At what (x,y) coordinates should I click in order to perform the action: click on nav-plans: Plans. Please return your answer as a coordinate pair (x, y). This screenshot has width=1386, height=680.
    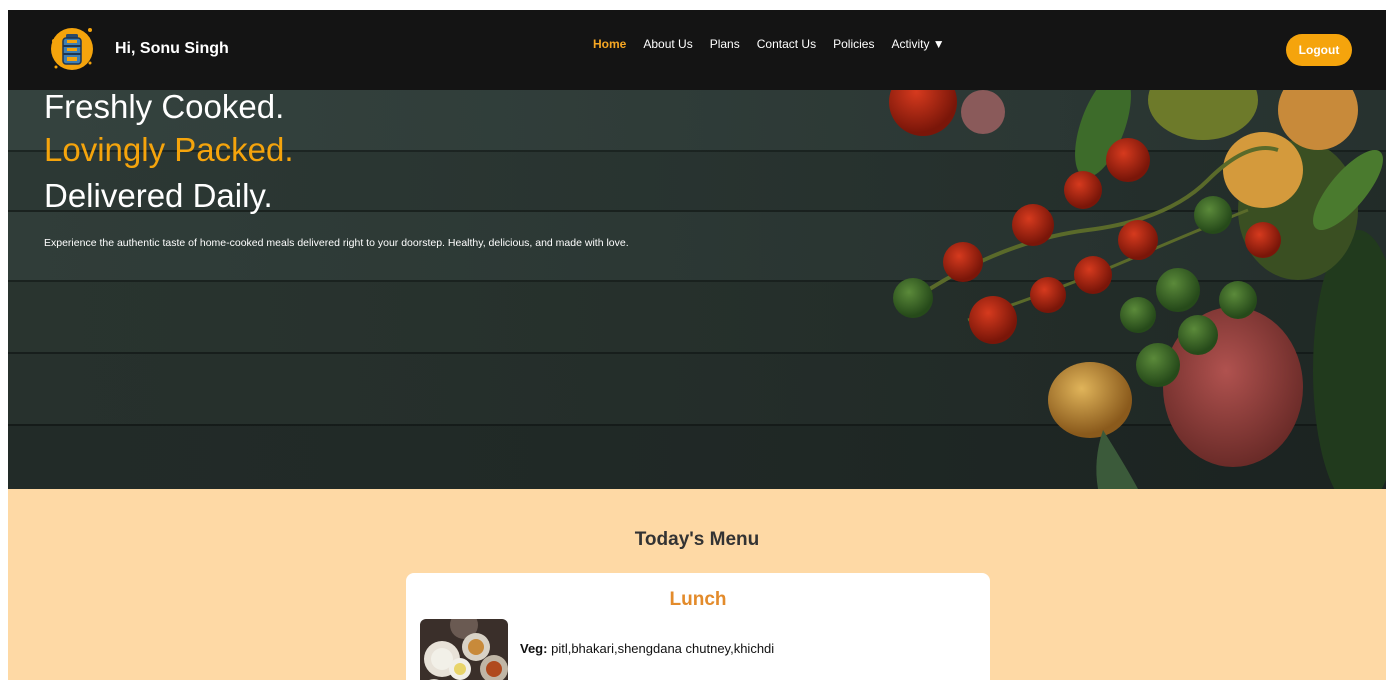
    Looking at the image, I should click on (725, 44).